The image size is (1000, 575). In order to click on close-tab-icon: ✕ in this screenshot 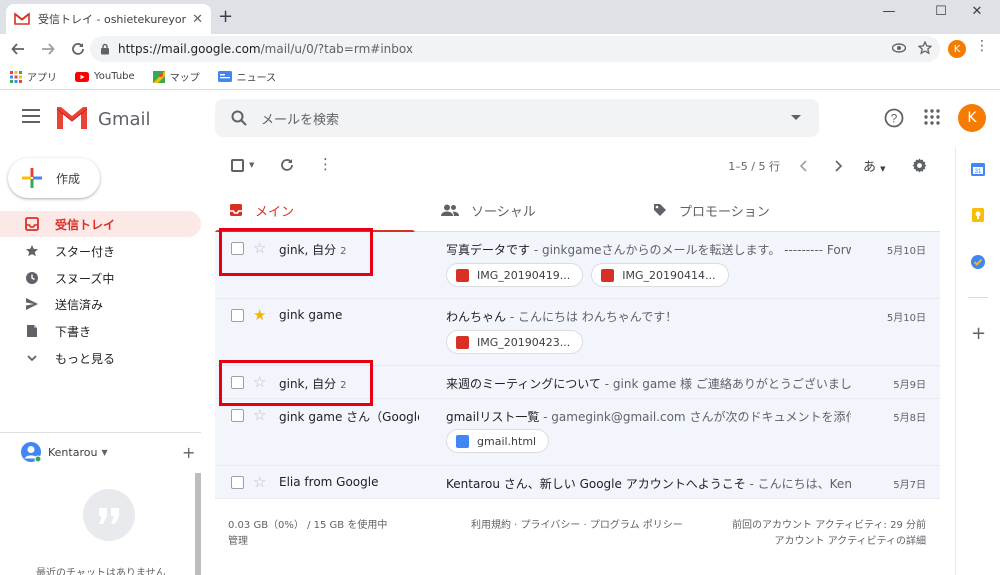, I will do `click(197, 19)`.